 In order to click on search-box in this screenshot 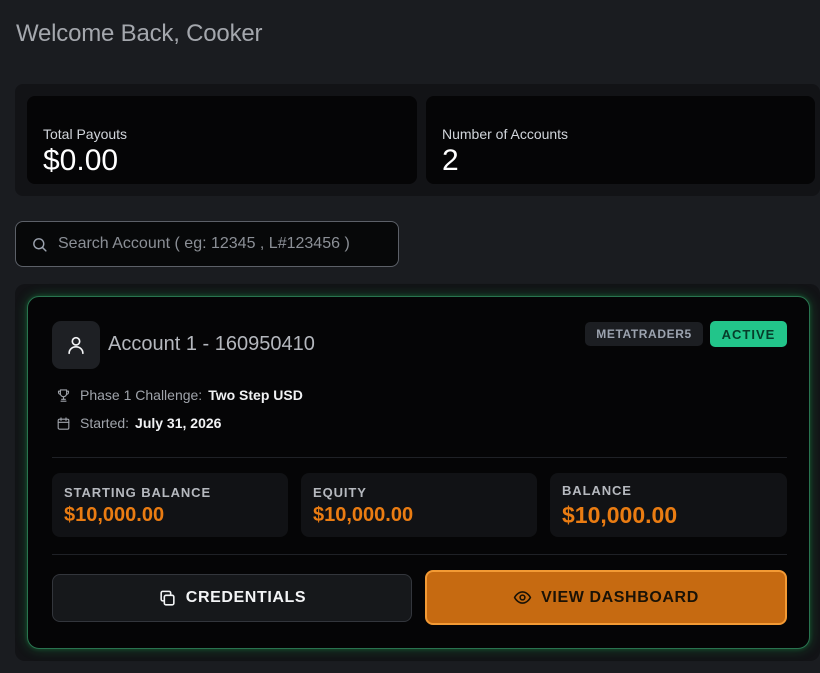, I will do `click(207, 244)`.